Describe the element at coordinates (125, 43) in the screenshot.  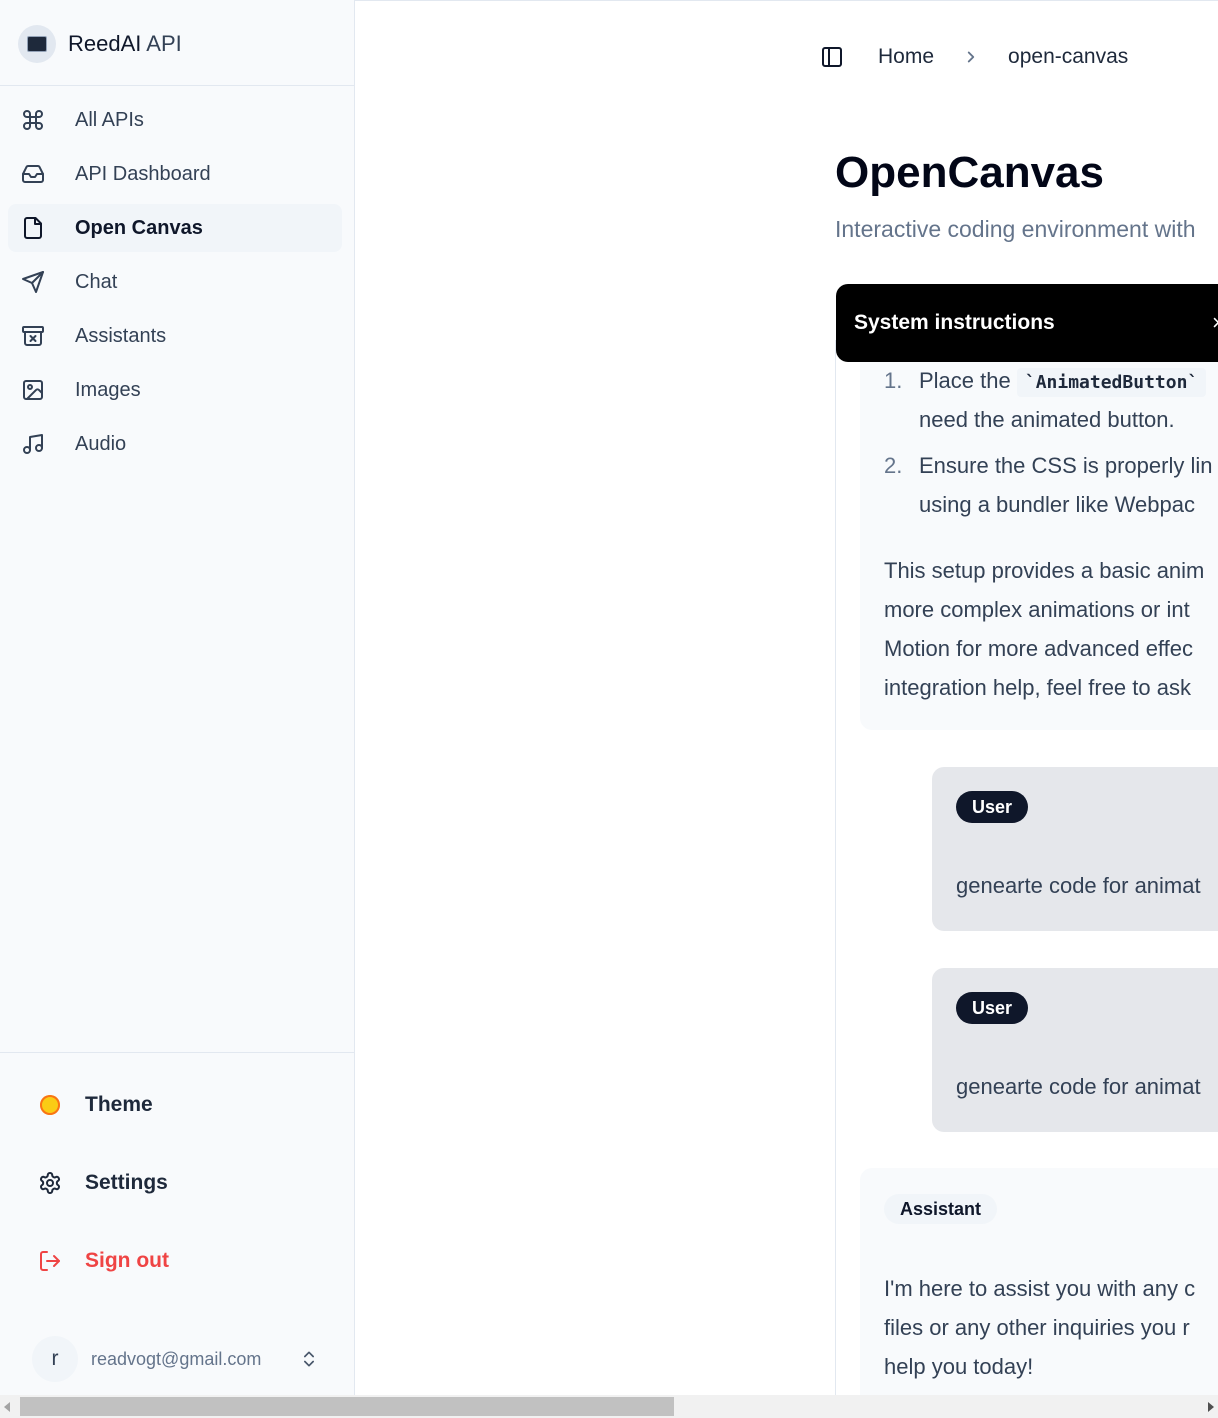
I see `brand-name: ReedAI API` at that location.